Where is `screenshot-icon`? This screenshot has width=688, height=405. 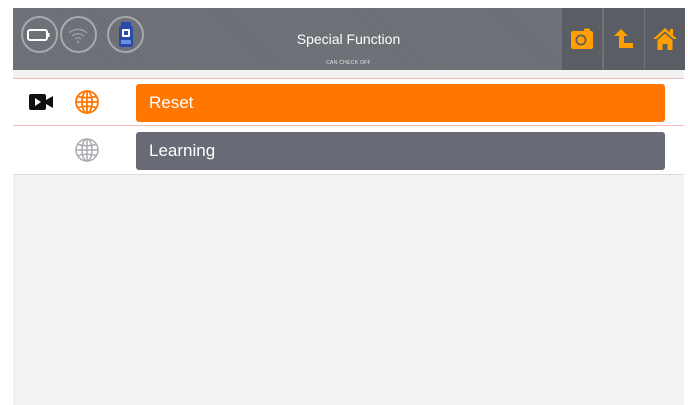 screenshot-icon is located at coordinates (582, 38).